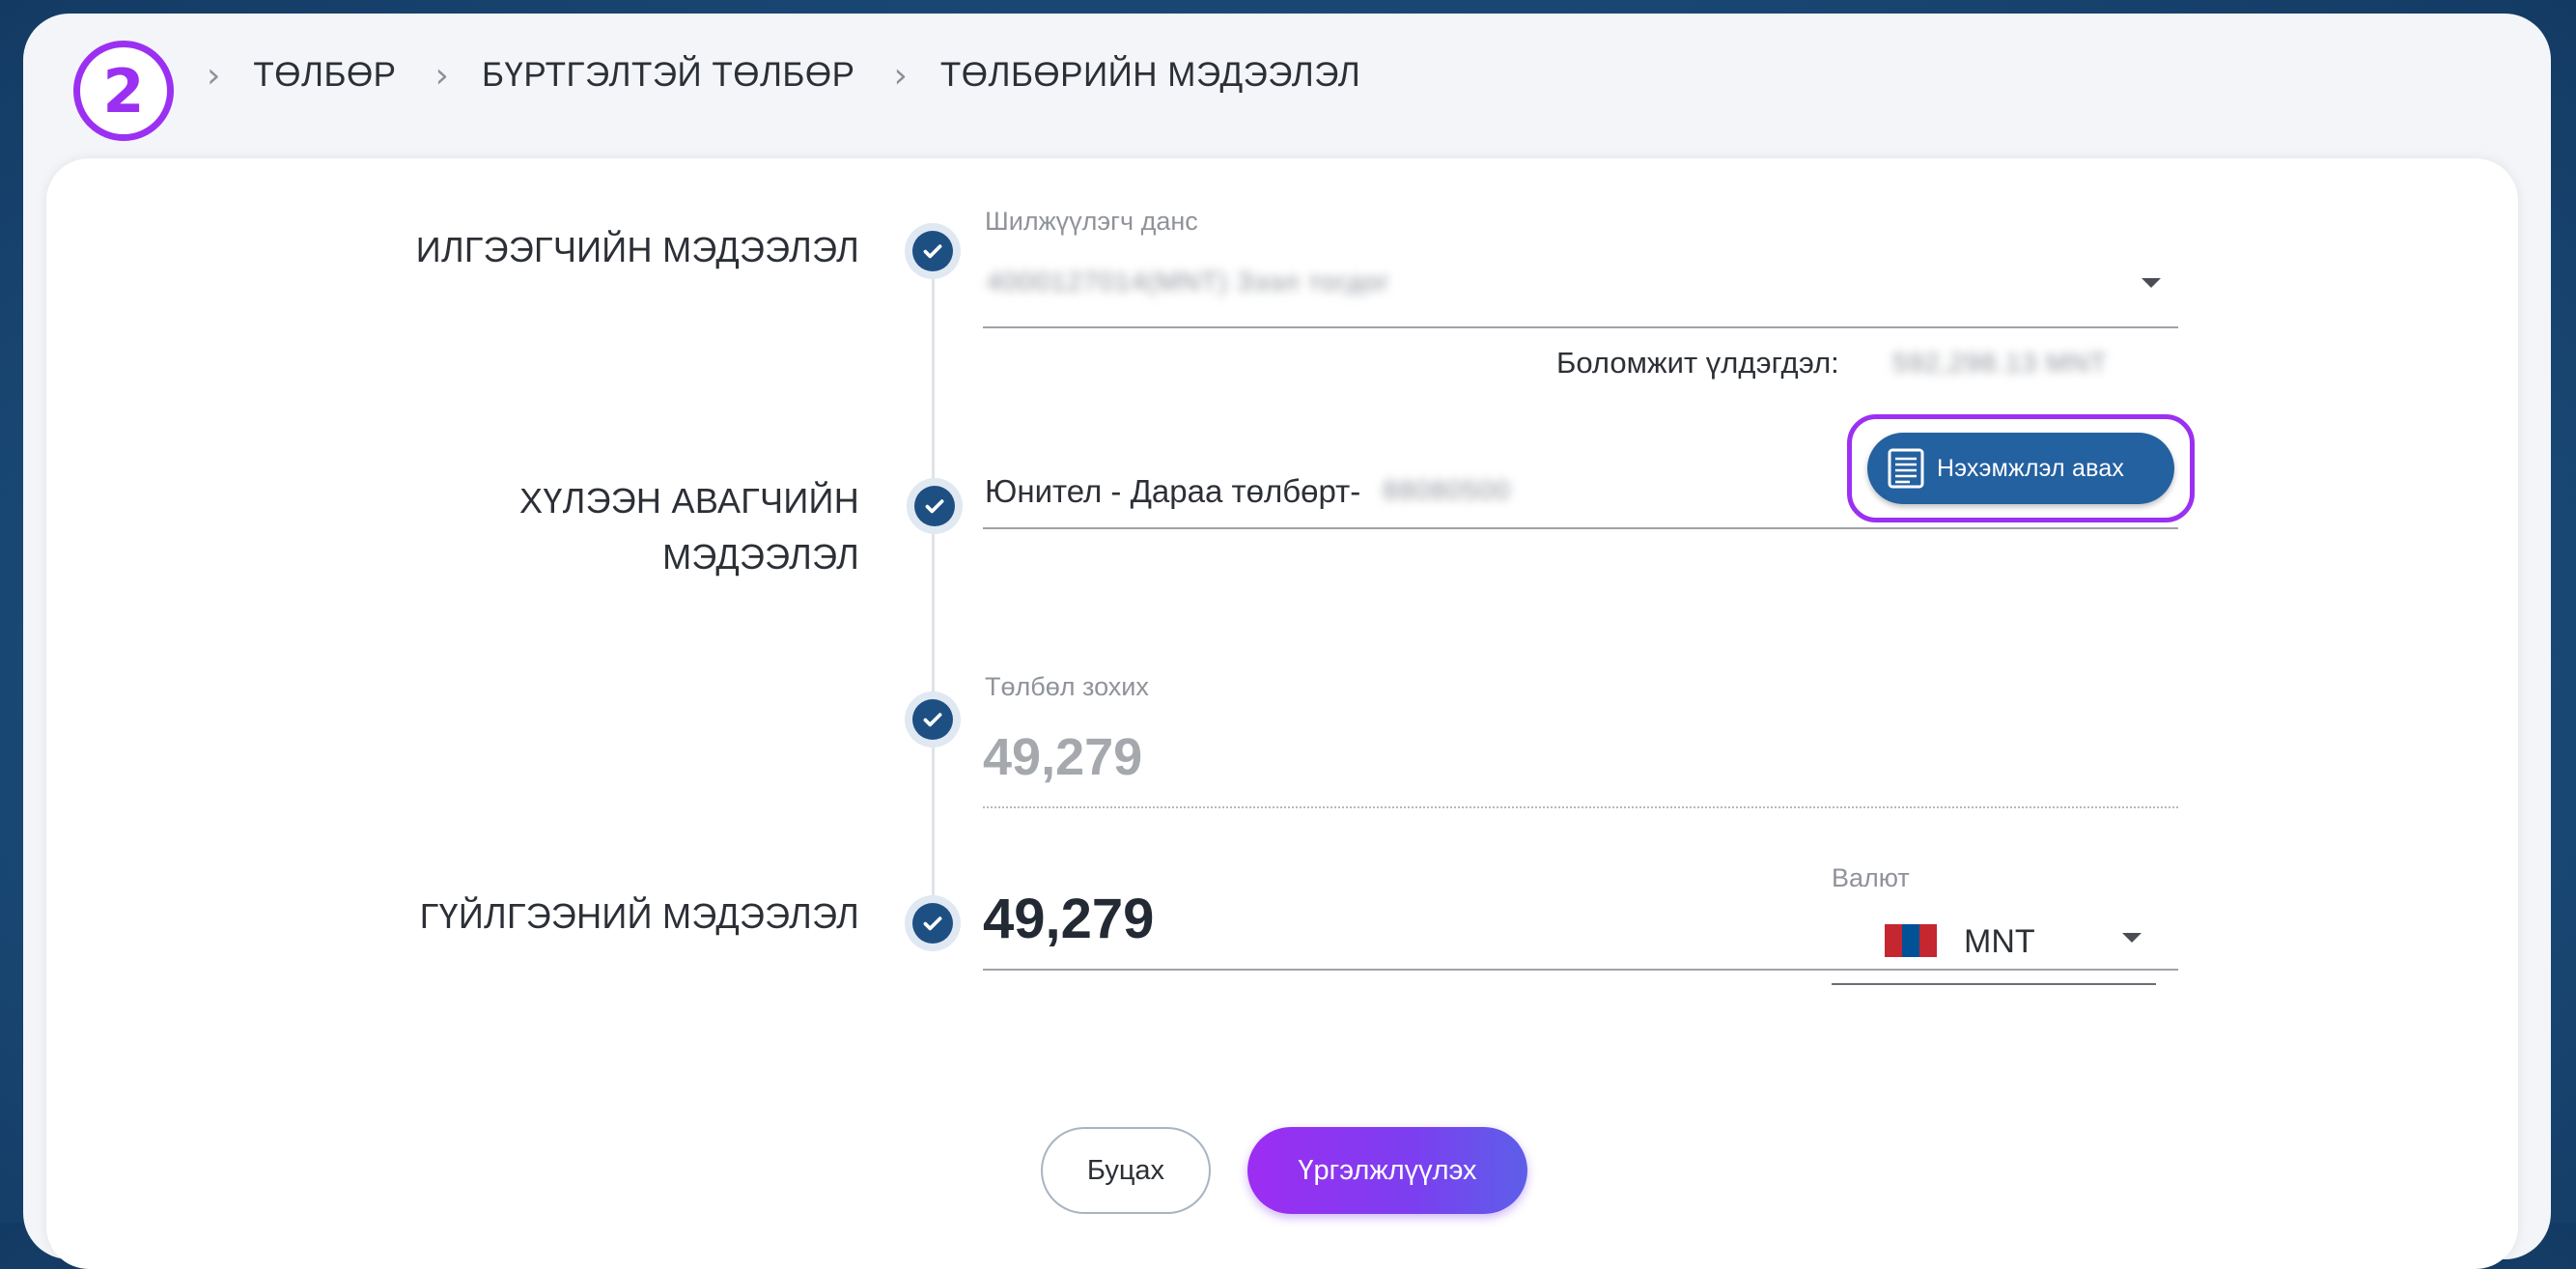 Image resolution: width=2576 pixels, height=1269 pixels. What do you see at coordinates (1911, 940) in the screenshot?
I see `mongolia-flag-icon` at bounding box center [1911, 940].